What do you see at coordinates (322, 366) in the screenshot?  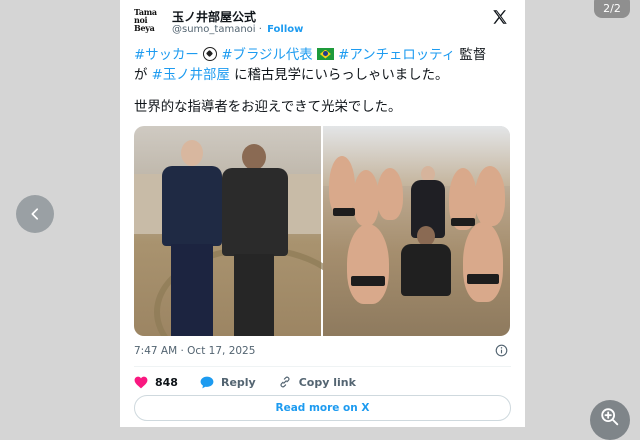 I see `divider` at bounding box center [322, 366].